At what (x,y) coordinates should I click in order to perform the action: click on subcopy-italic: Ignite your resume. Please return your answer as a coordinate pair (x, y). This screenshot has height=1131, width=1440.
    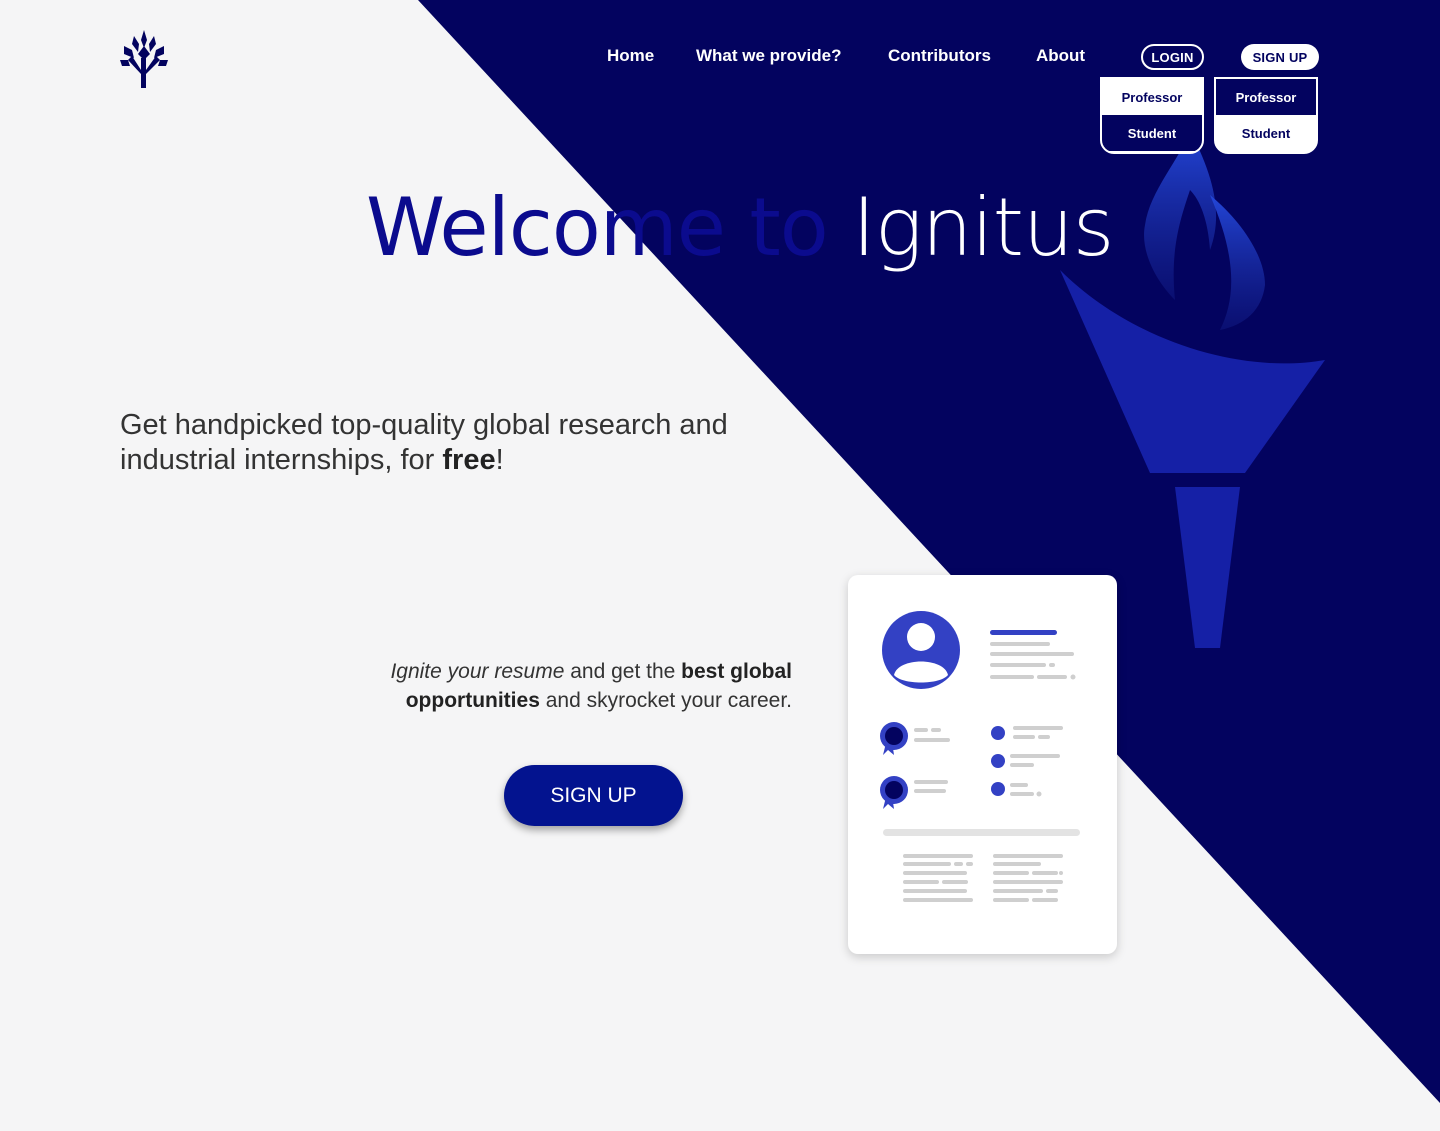
    Looking at the image, I should click on (477, 671).